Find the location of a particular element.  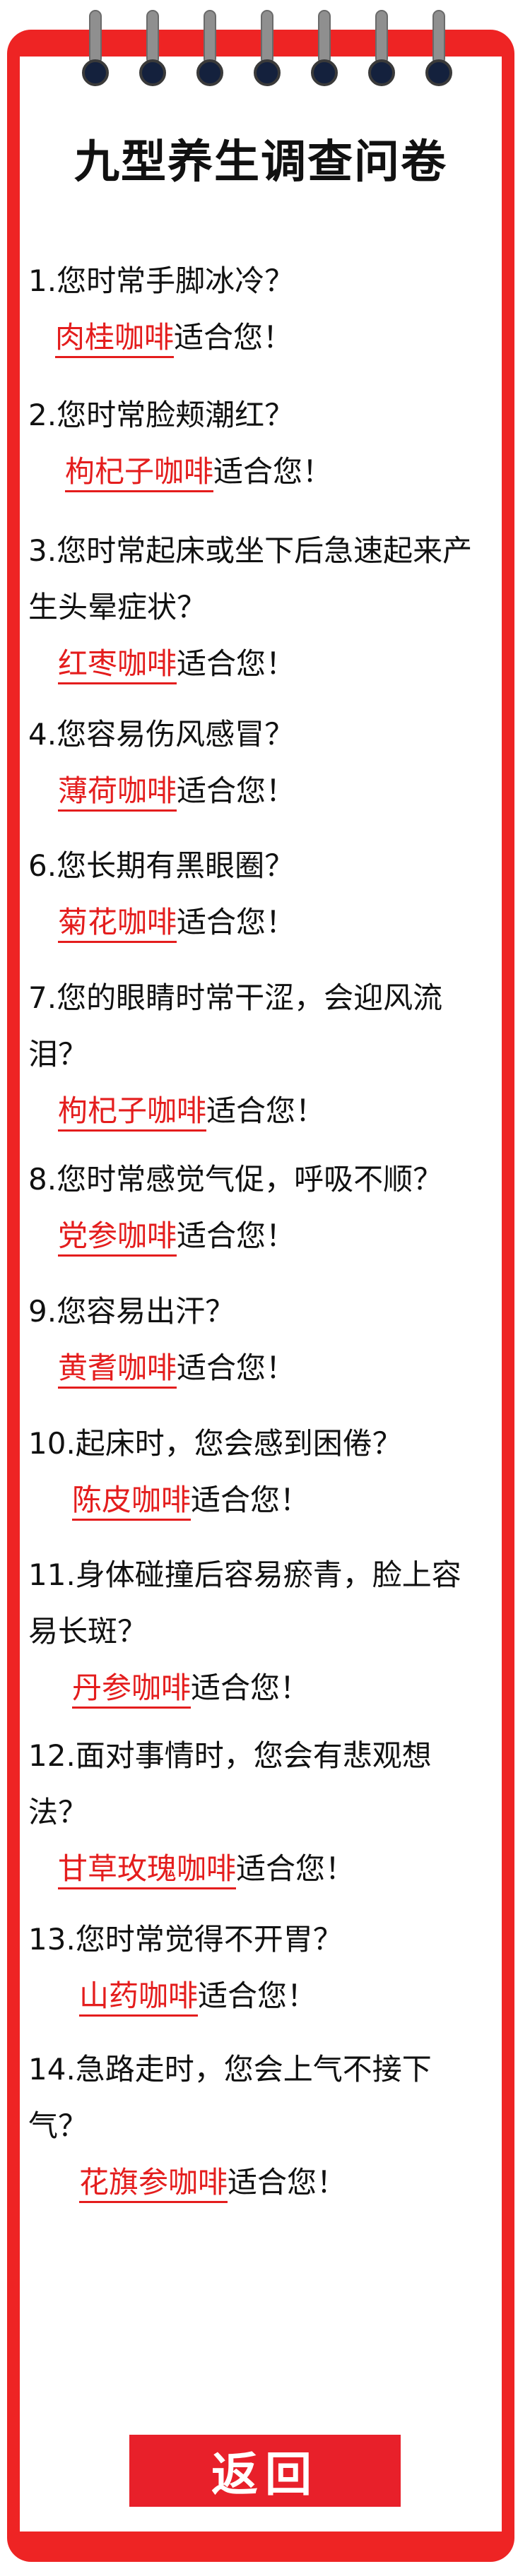

question-item: 11.身体碰撞后容易瘀青，脸上容易长斑？ 丹参咖啡适合您！ is located at coordinates (258, 1631).